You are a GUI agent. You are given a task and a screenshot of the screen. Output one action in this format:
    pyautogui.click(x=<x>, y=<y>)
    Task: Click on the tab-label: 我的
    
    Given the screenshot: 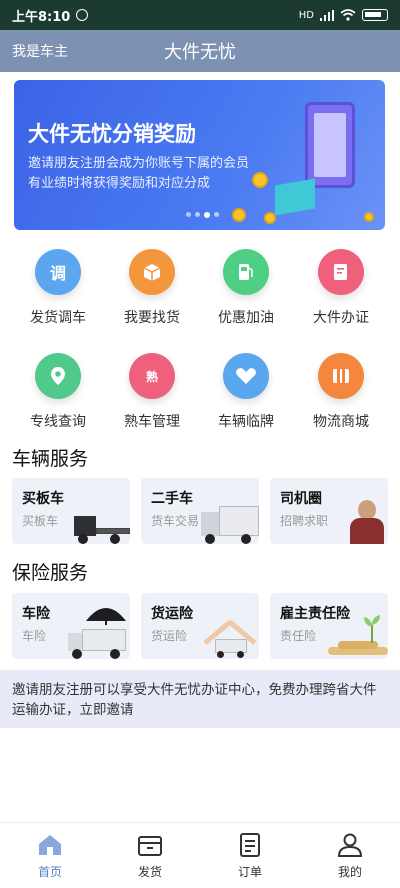 What is the action you would take?
    pyautogui.click(x=349, y=872)
    